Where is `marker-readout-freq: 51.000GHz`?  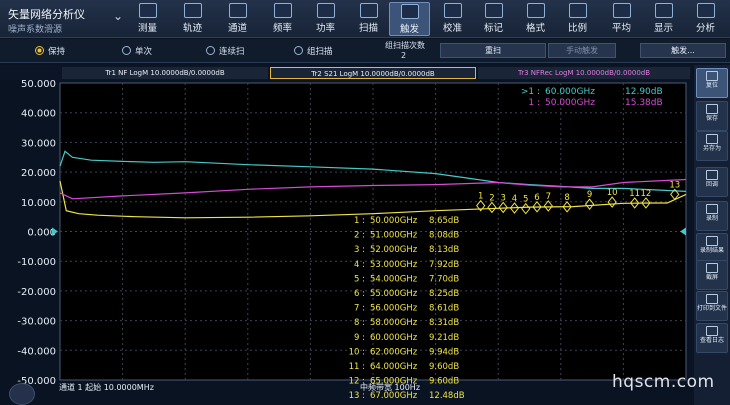
marker-readout-freq: 51.000GHz is located at coordinates (394, 236).